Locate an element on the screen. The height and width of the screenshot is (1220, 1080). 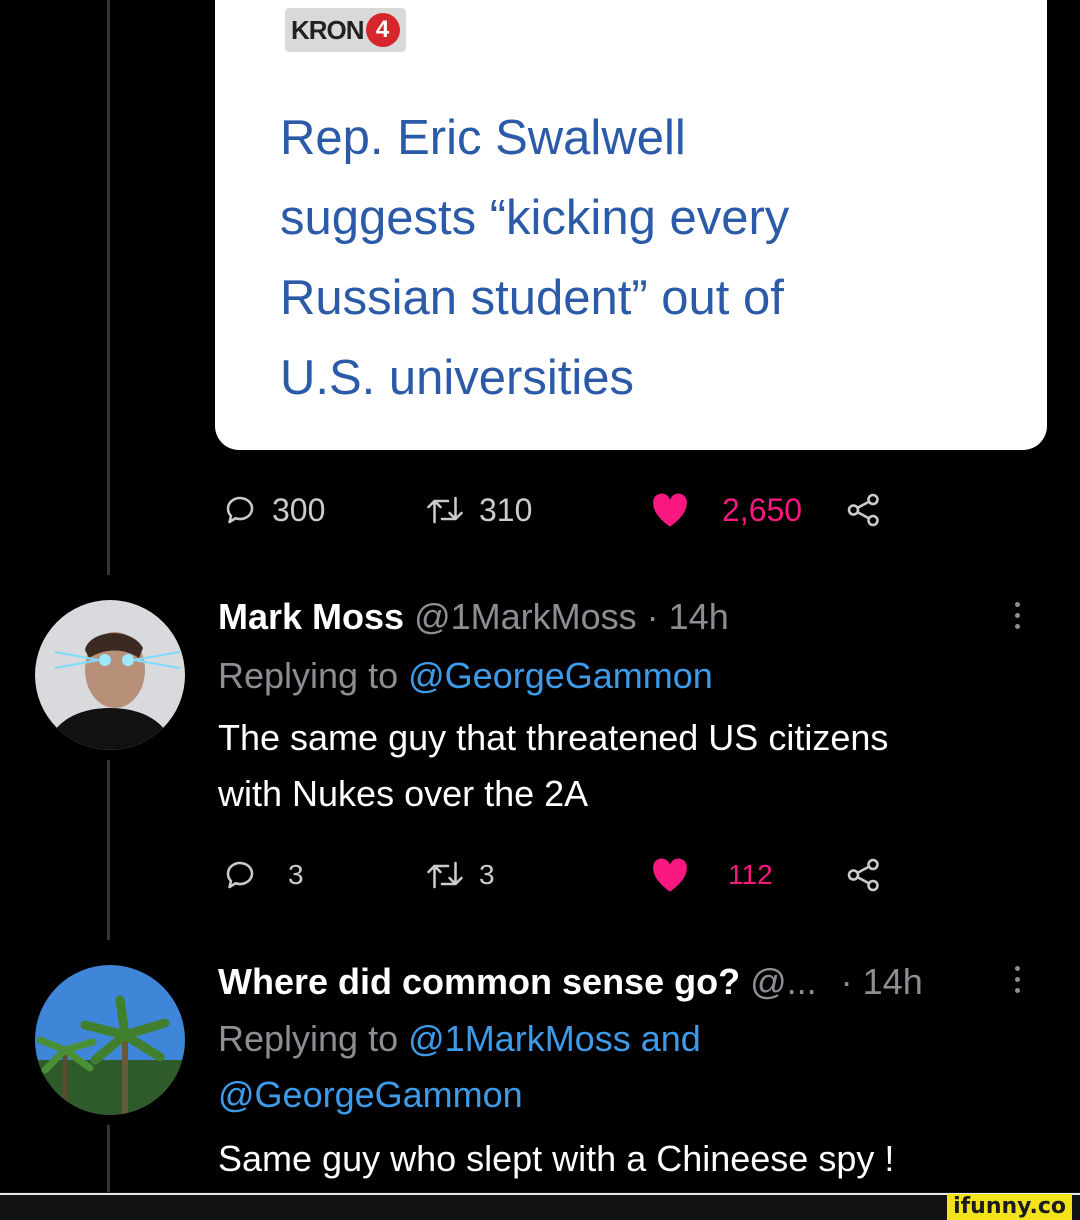
reply2-header: Where did common sense go? @... · 14h is located at coordinates (570, 982).